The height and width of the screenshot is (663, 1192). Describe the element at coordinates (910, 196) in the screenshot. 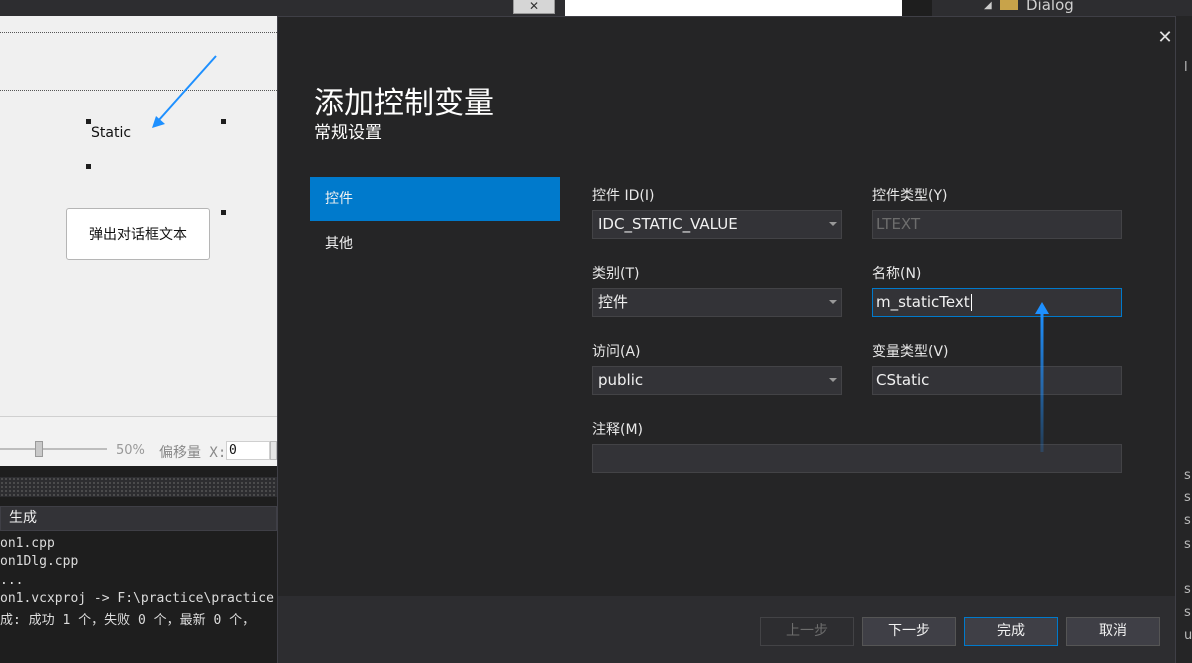

I see `control-type-label: 控件类型(Y)` at that location.